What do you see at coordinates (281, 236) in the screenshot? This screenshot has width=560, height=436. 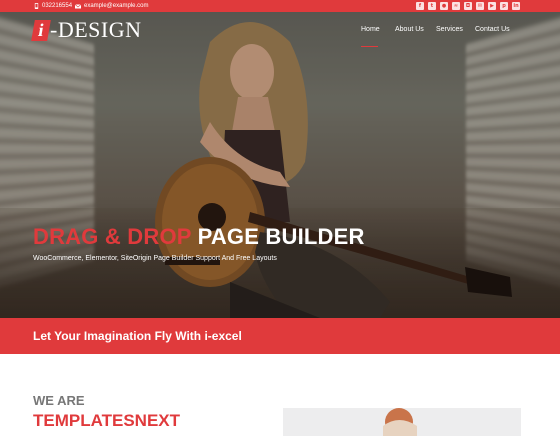 I see `hero-headline-main: PAGE BUILDER` at bounding box center [281, 236].